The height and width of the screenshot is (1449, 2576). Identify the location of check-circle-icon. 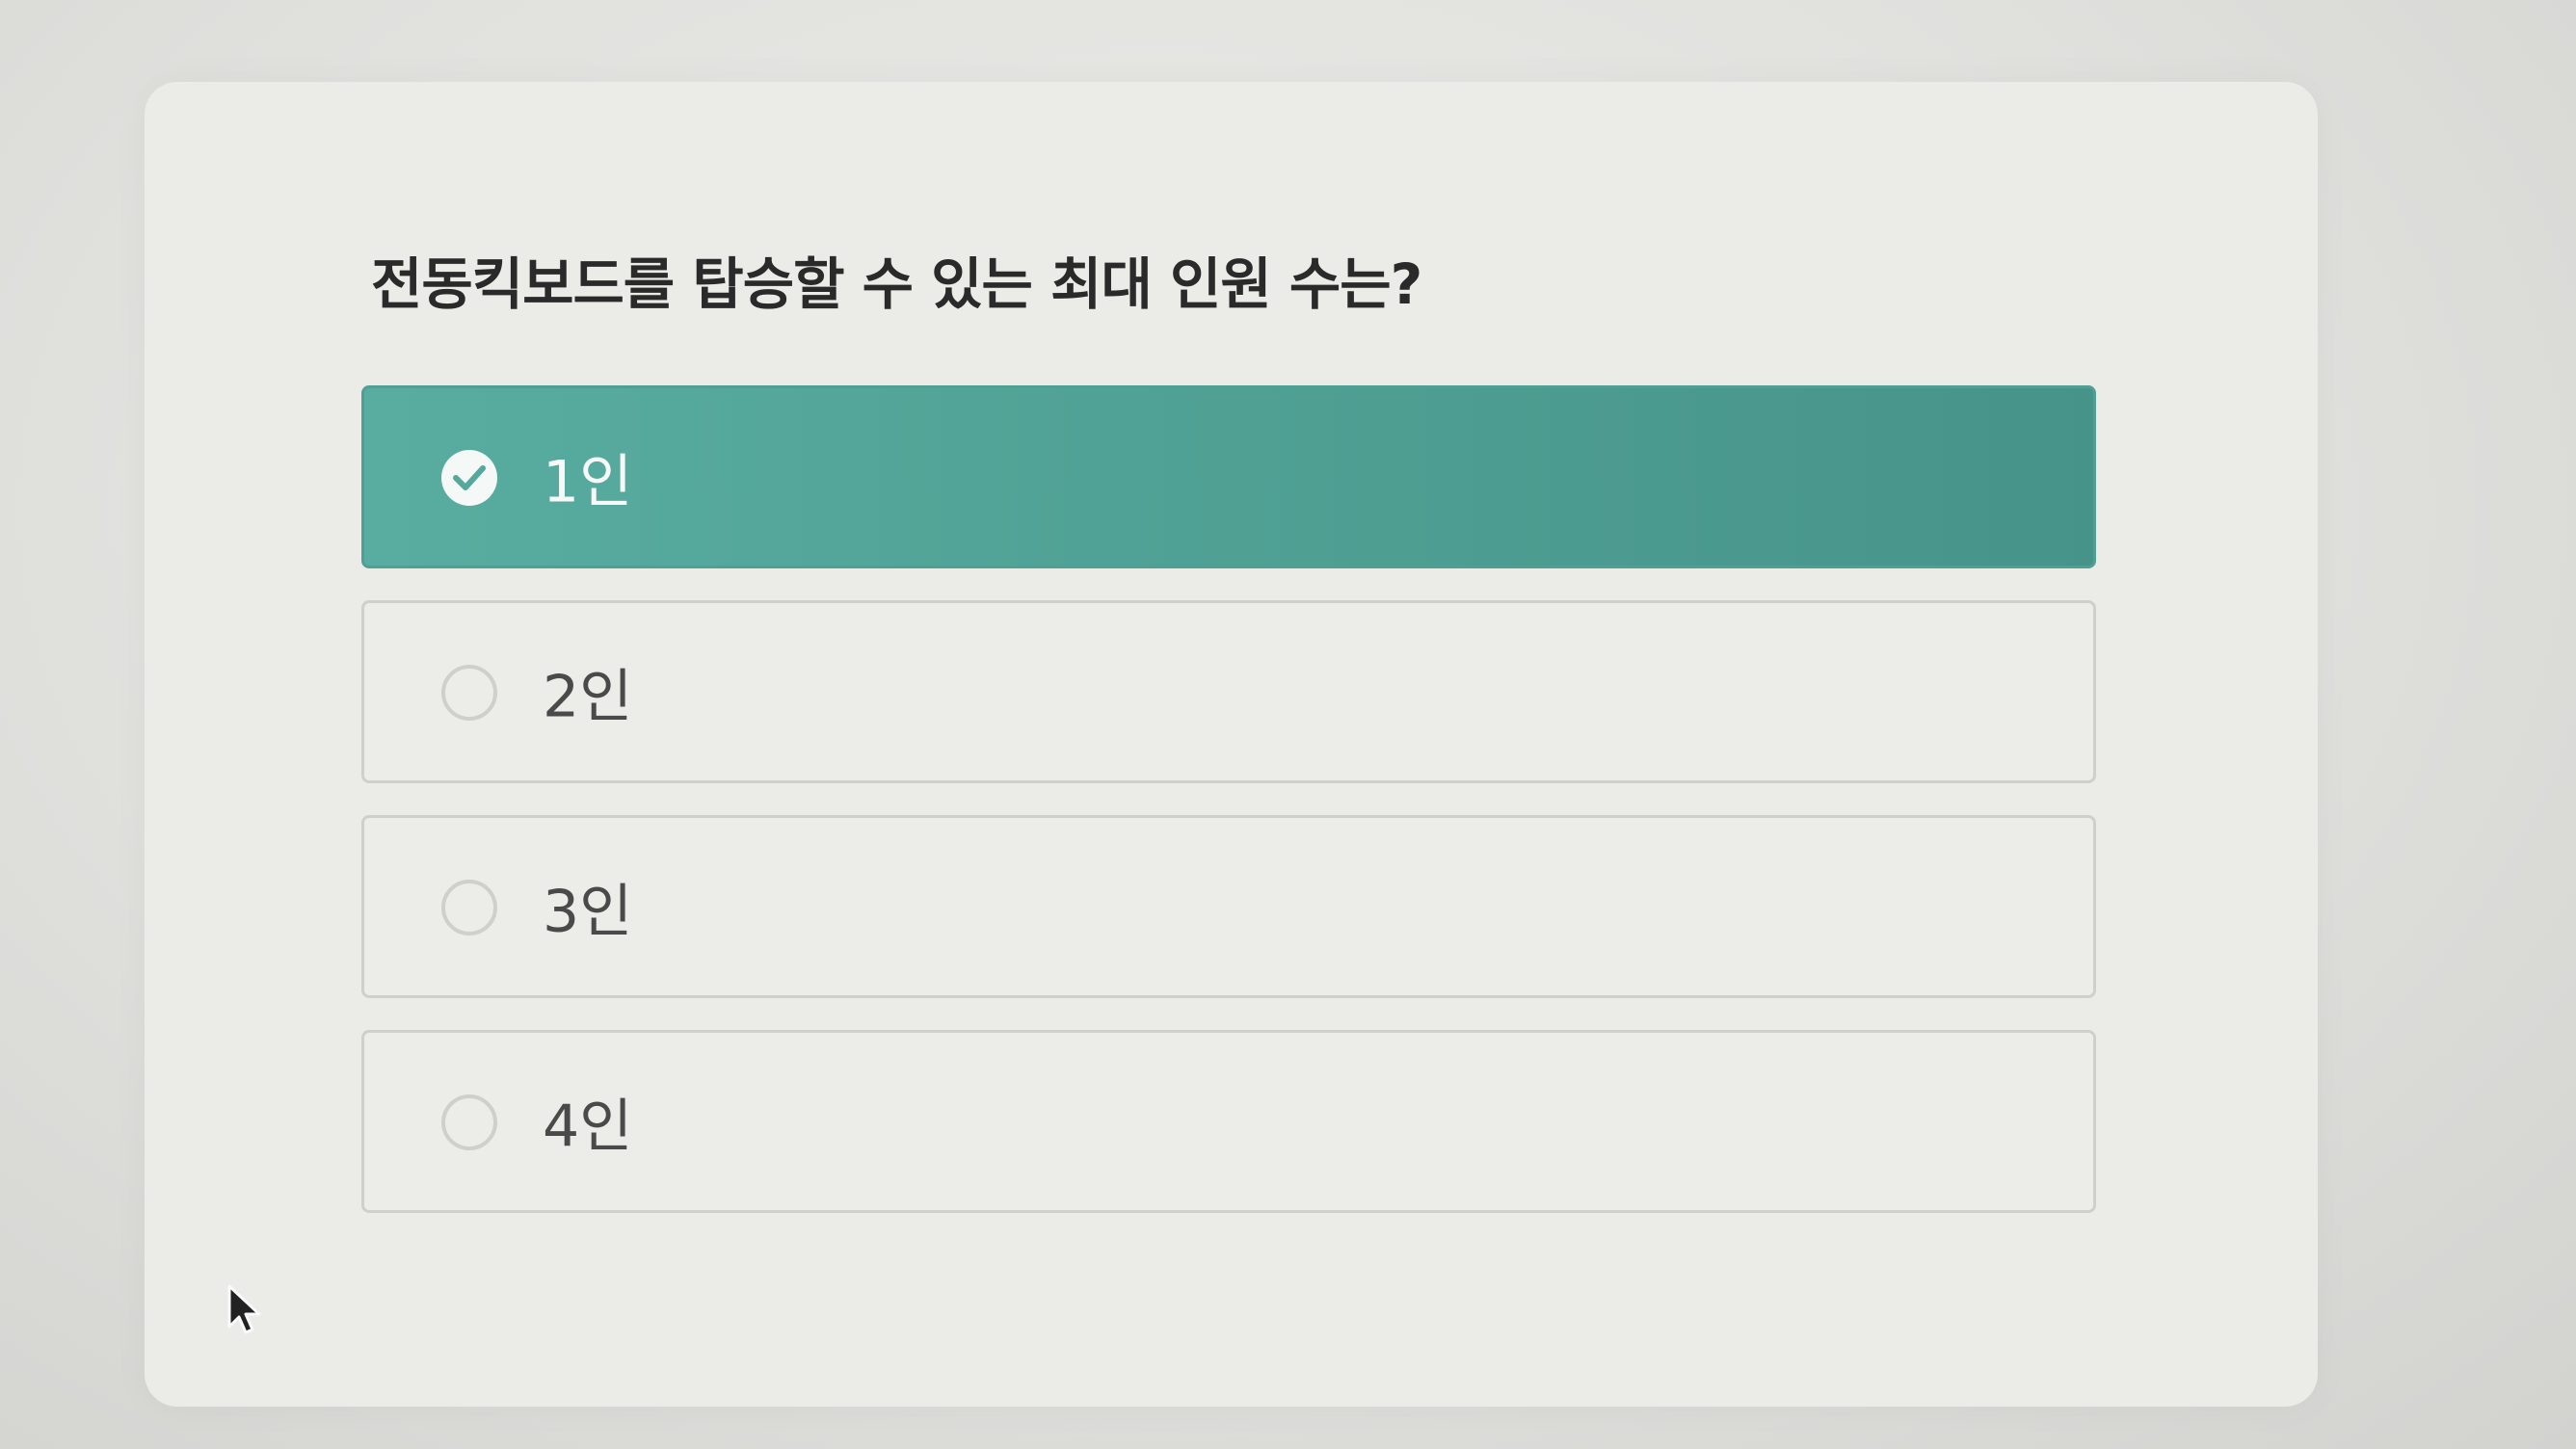
(469, 478).